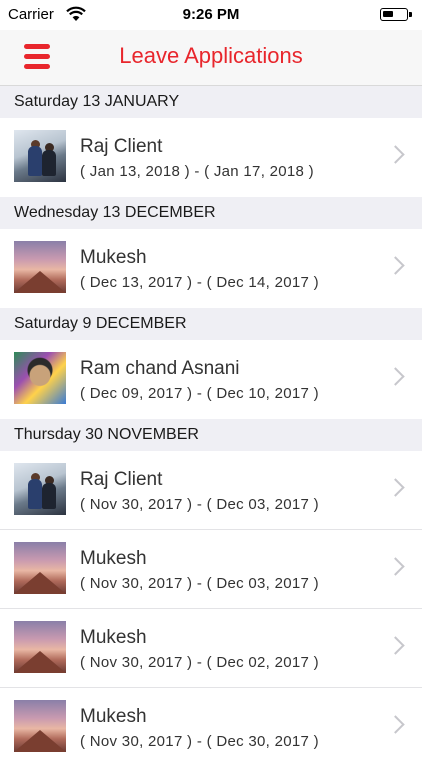 The image size is (422, 767). What do you see at coordinates (211, 213) in the screenshot?
I see `section-header: Wednesday 13 DECEMBER` at bounding box center [211, 213].